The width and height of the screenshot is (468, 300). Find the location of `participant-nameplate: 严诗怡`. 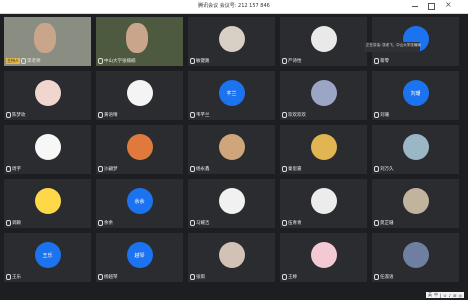

participant-nameplate: 严诗怡 is located at coordinates (292, 61).